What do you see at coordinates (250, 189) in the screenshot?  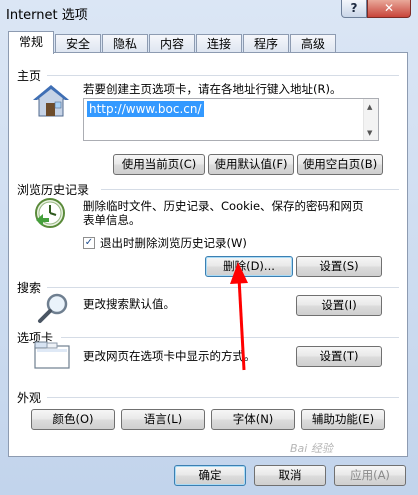 I see `history-divider` at bounding box center [250, 189].